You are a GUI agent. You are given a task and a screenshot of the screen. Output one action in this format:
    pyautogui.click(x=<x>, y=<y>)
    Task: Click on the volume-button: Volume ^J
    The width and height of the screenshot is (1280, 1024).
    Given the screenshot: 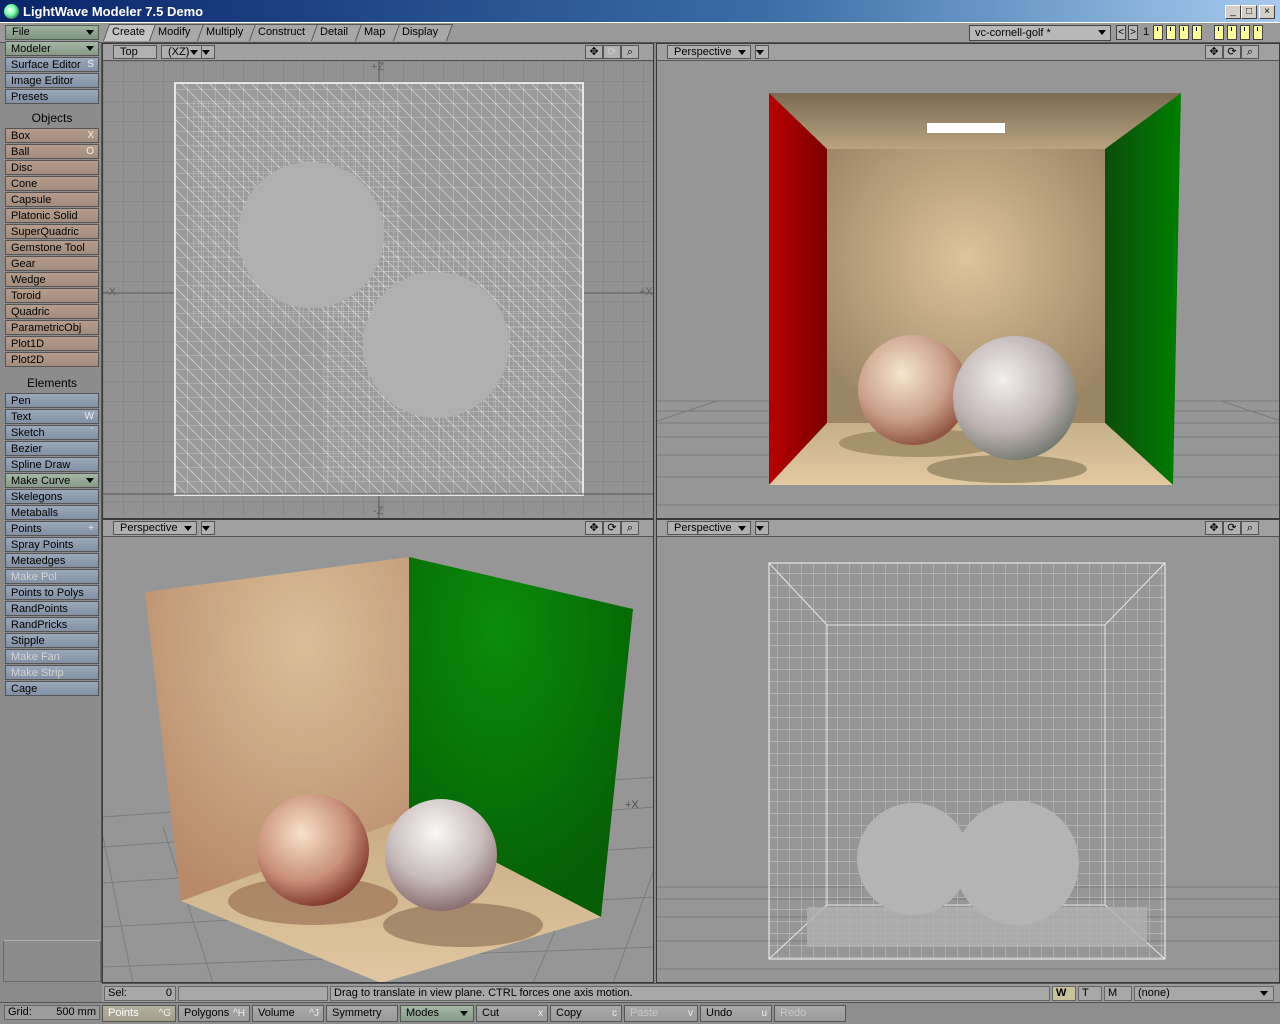 What is the action you would take?
    pyautogui.click(x=288, y=1013)
    